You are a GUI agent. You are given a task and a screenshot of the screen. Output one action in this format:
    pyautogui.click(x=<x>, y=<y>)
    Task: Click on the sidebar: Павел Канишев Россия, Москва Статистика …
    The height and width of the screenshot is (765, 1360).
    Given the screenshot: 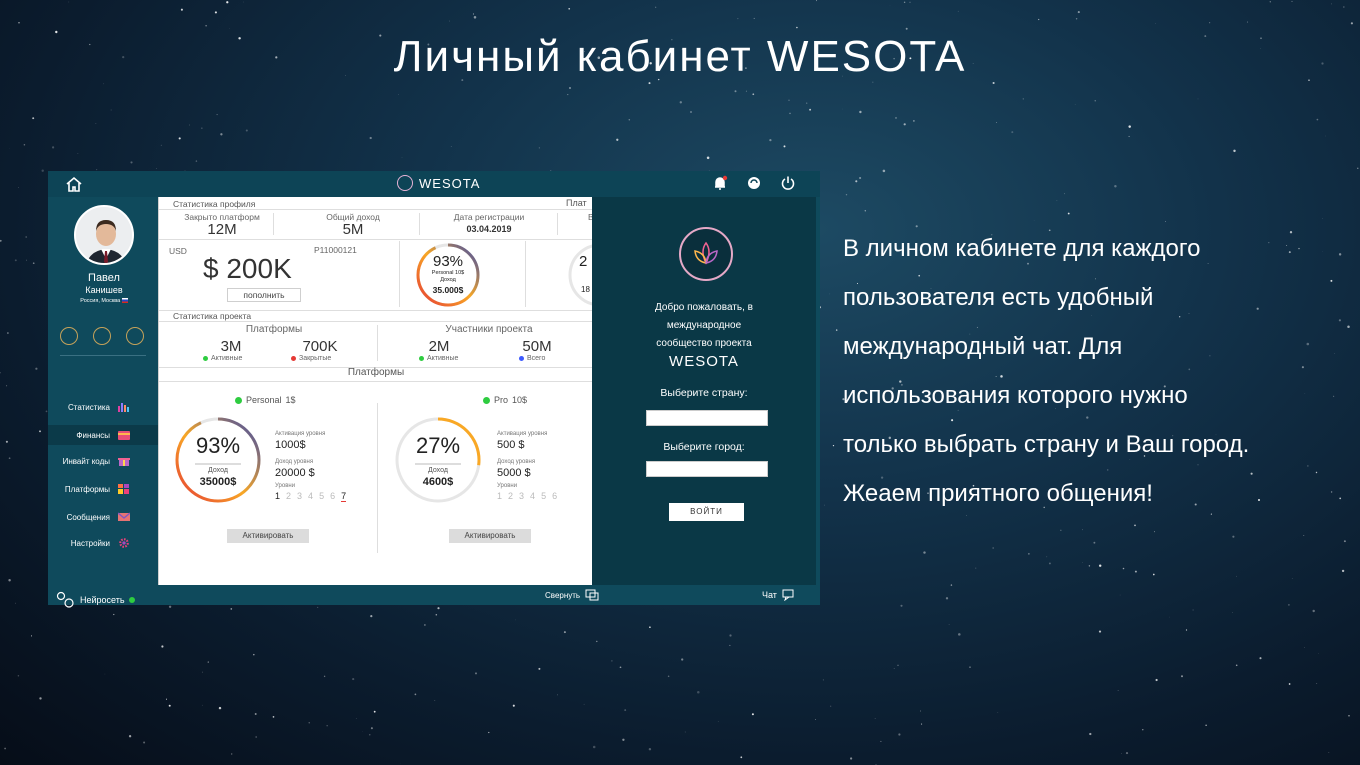 What is the action you would take?
    pyautogui.click(x=104, y=402)
    